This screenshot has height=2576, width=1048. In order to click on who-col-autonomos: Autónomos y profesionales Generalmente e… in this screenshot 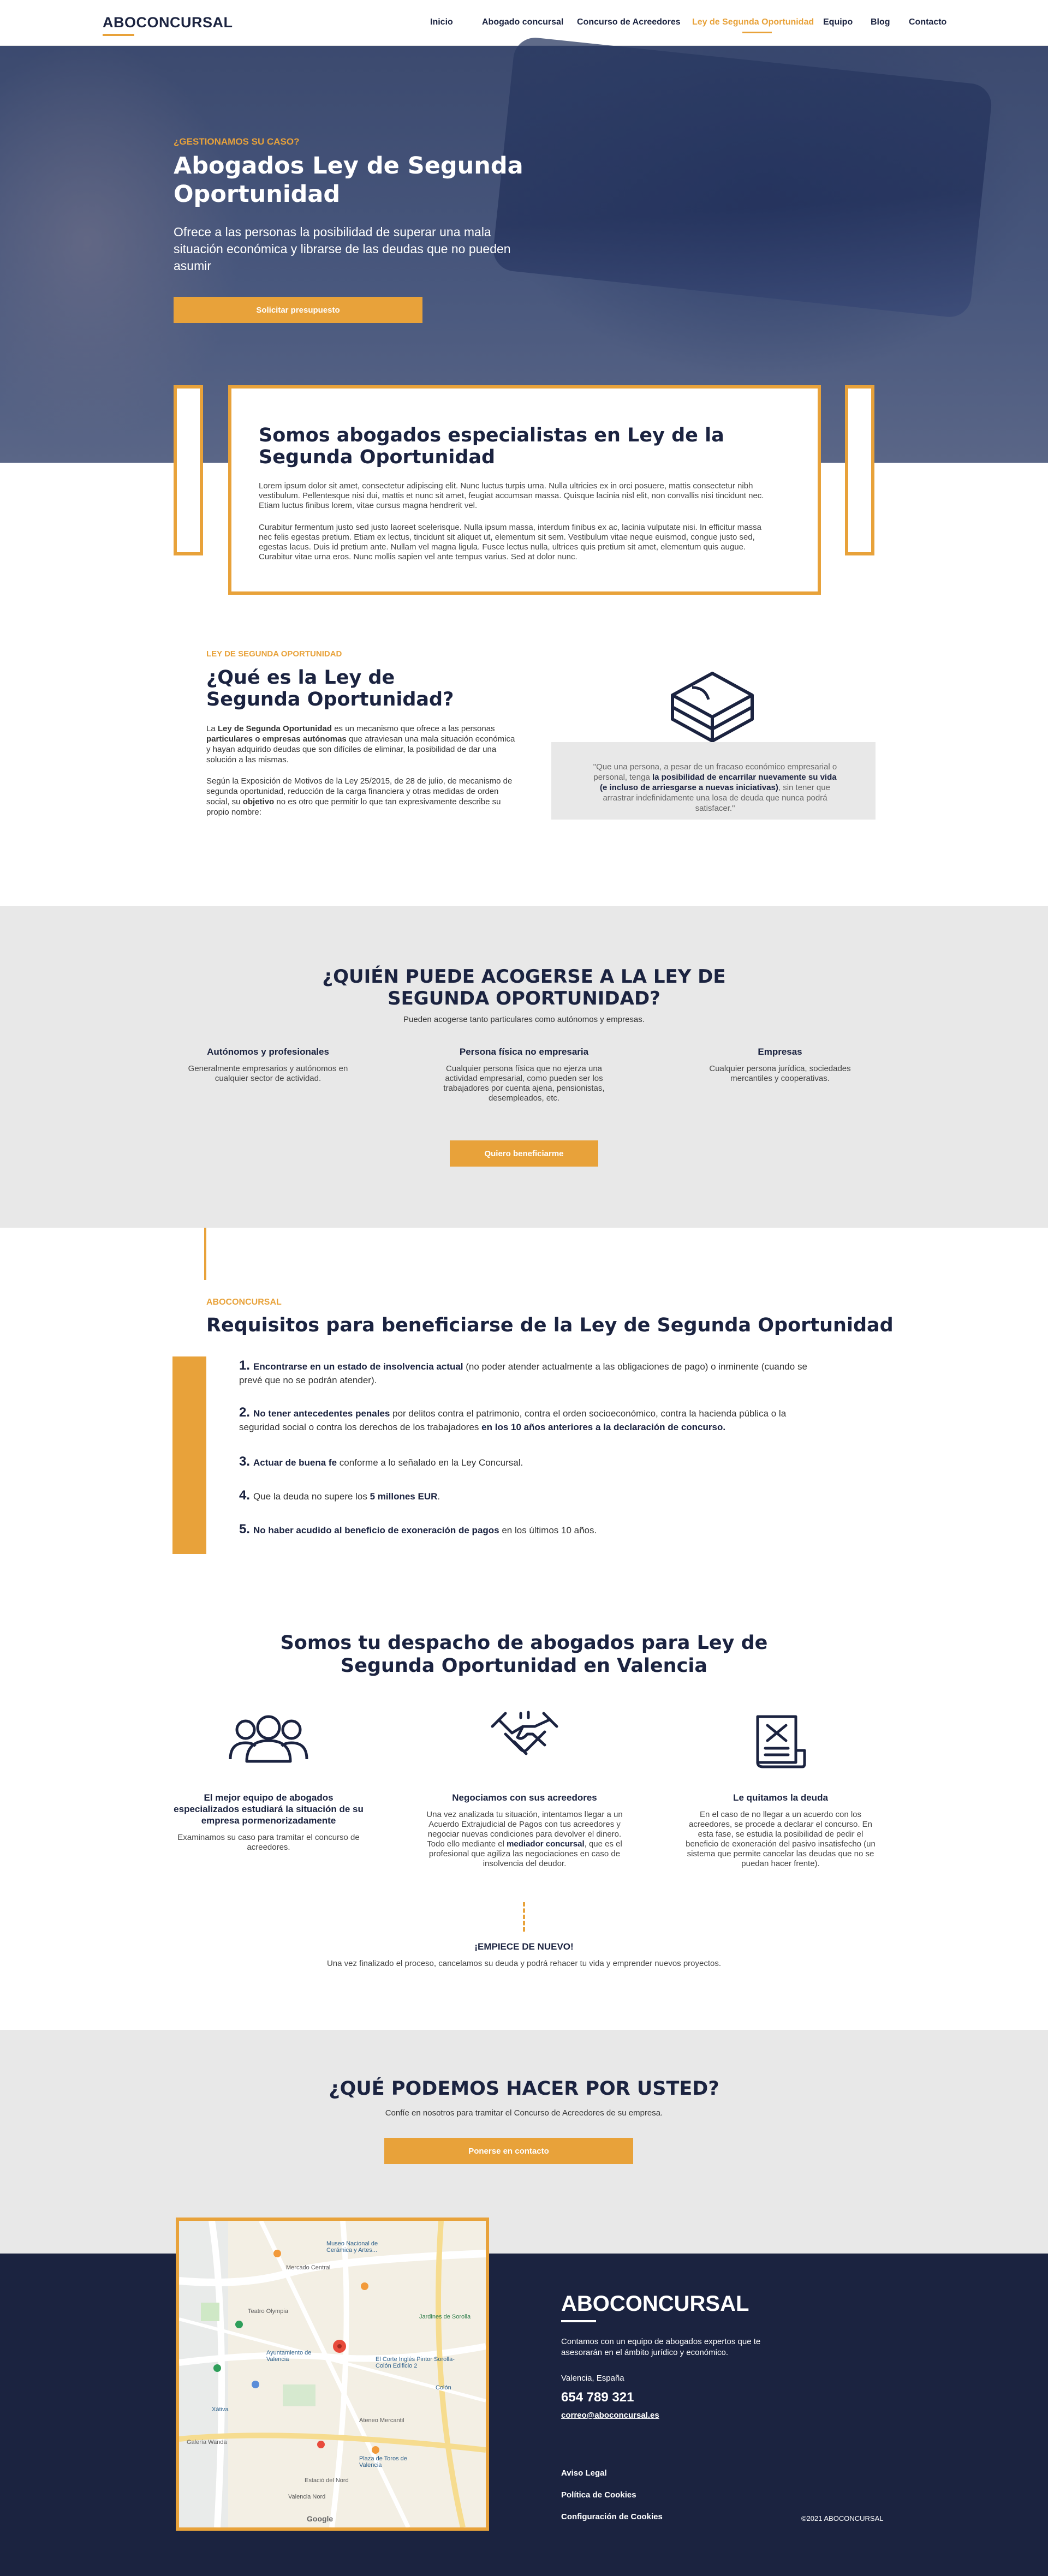, I will do `click(268, 1065)`.